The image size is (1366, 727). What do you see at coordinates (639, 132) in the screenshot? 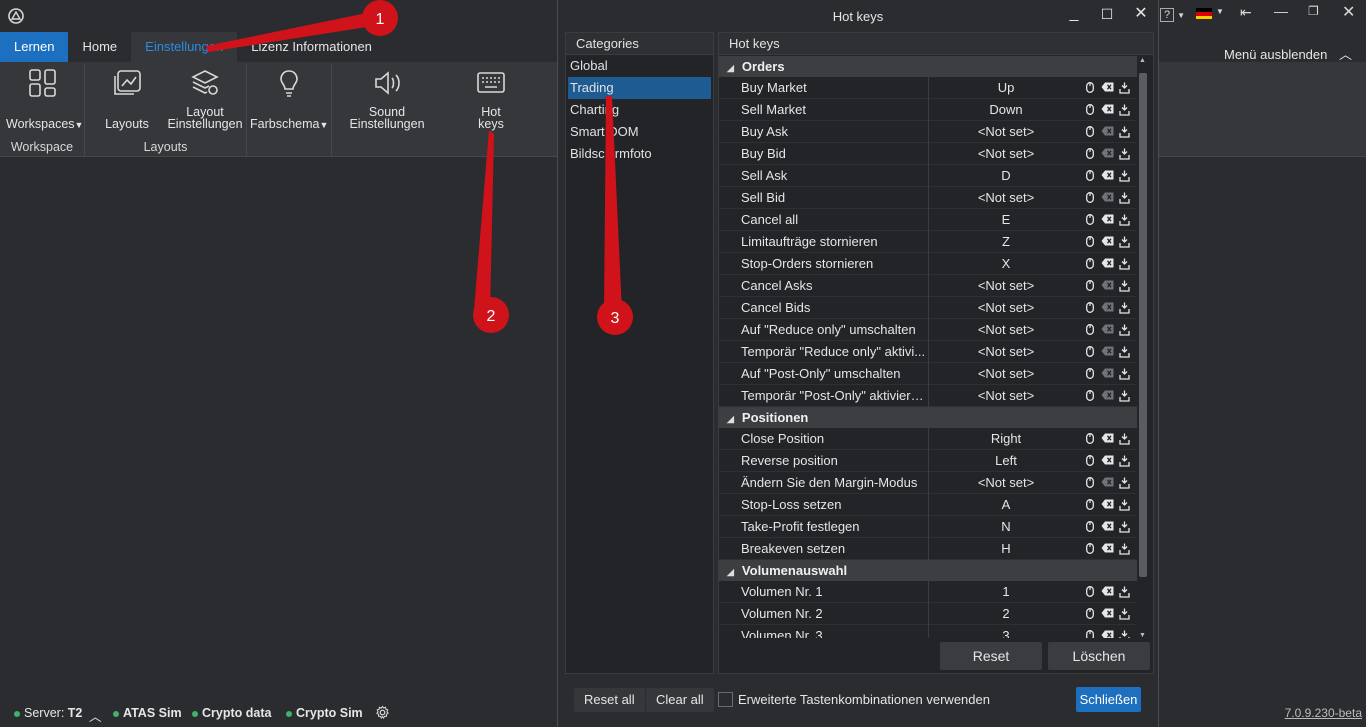
I see `category-item: Smart DOM` at bounding box center [639, 132].